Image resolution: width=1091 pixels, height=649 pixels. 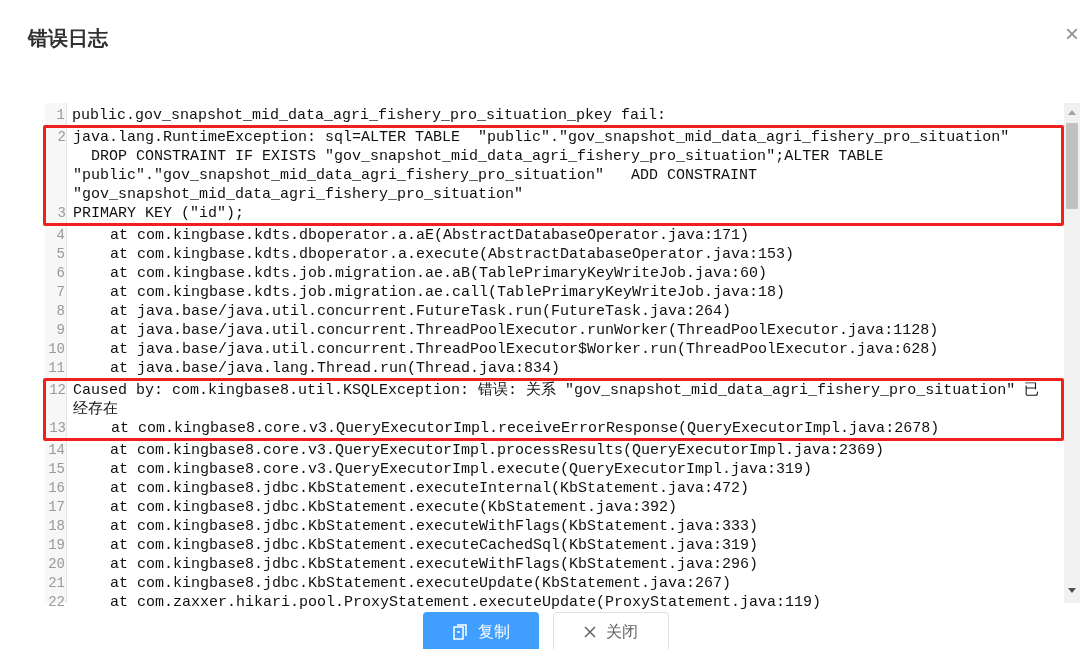 What do you see at coordinates (452, 254) in the screenshot?
I see `log-line: at com.kingbase.kdts.dboperator.a.execute(AbstractDatabaseOperator.java:153)` at bounding box center [452, 254].